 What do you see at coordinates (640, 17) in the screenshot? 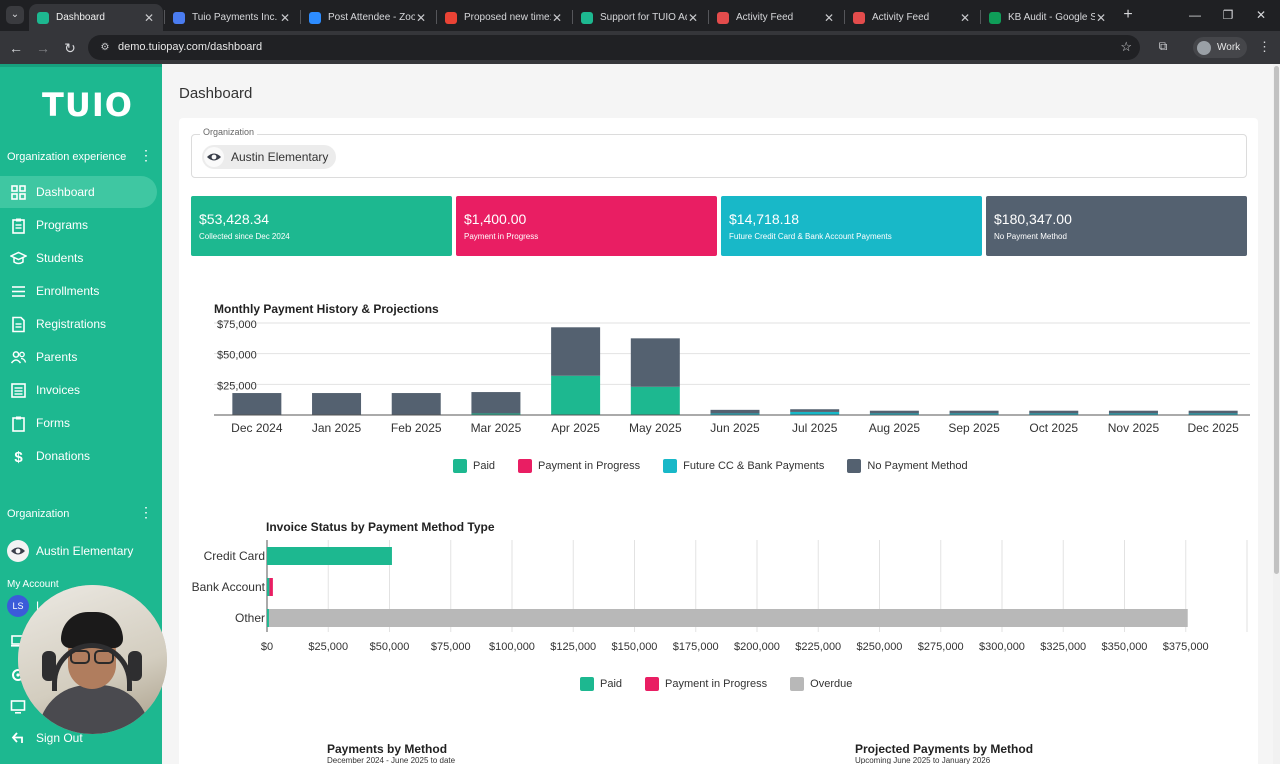
I see `browser-tab: Support for TUIO Ad ✕` at bounding box center [640, 17].